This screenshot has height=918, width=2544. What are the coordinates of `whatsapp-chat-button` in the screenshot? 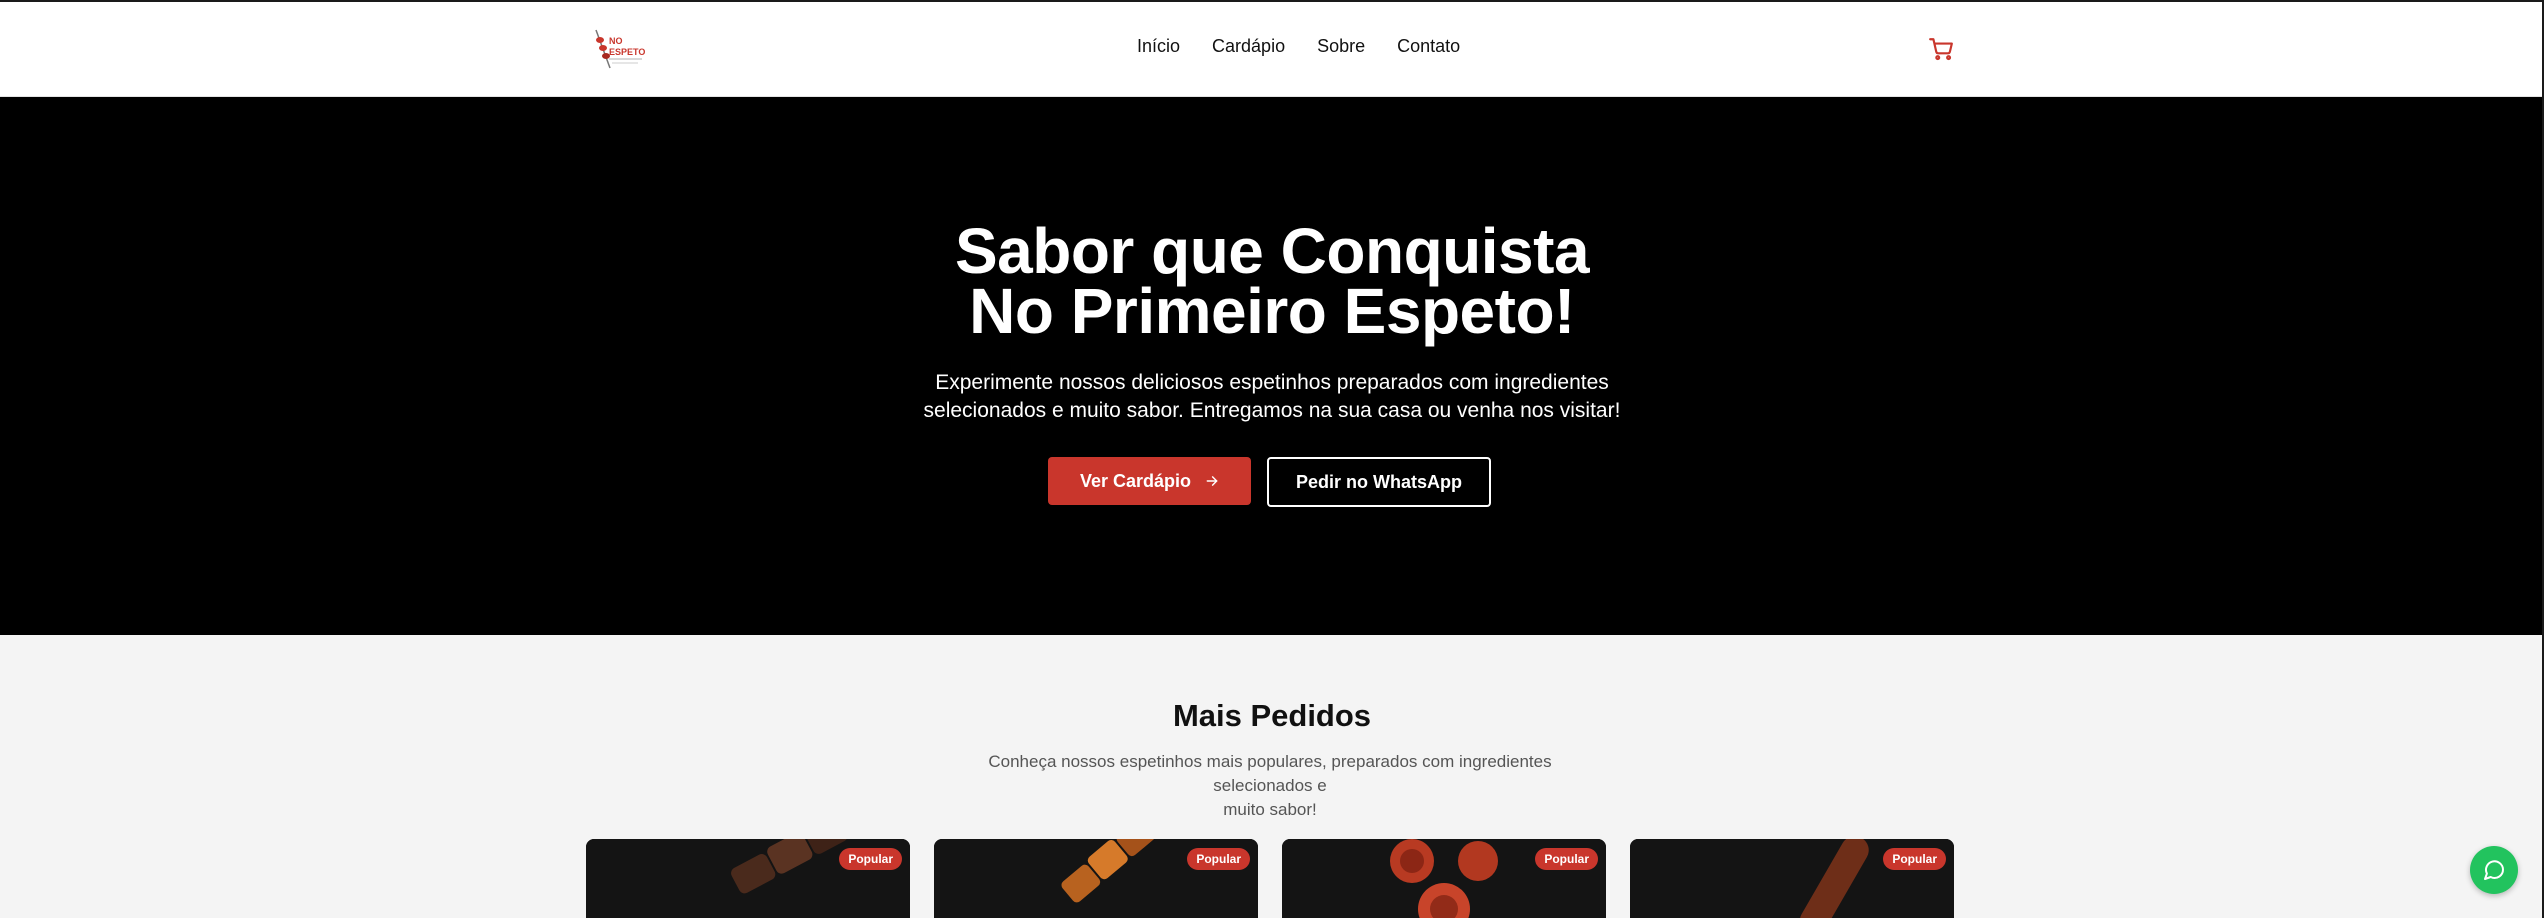 It's located at (2494, 870).